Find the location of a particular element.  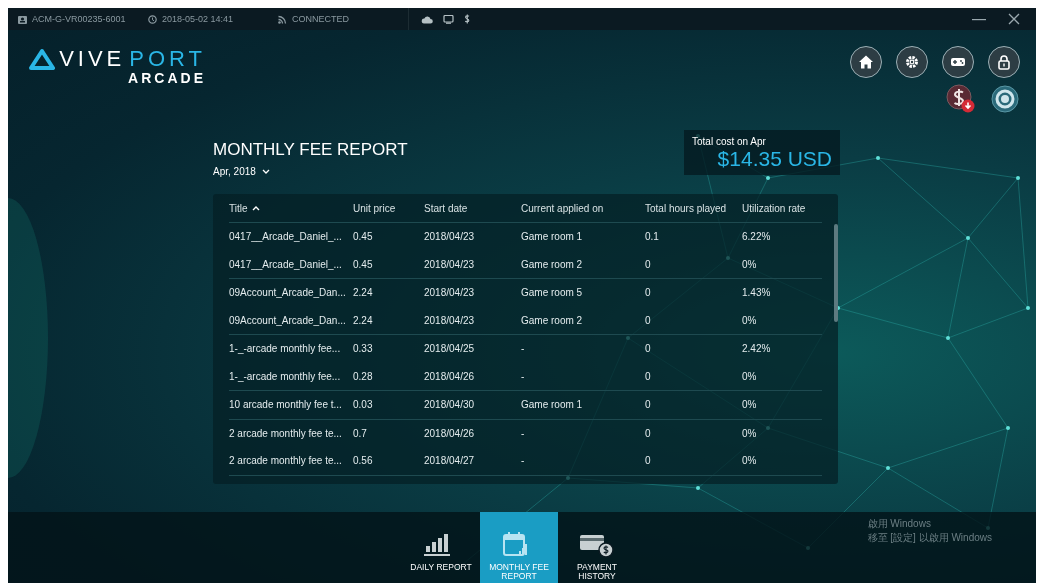

total-cost-value: $14.35 USD is located at coordinates (774, 159).